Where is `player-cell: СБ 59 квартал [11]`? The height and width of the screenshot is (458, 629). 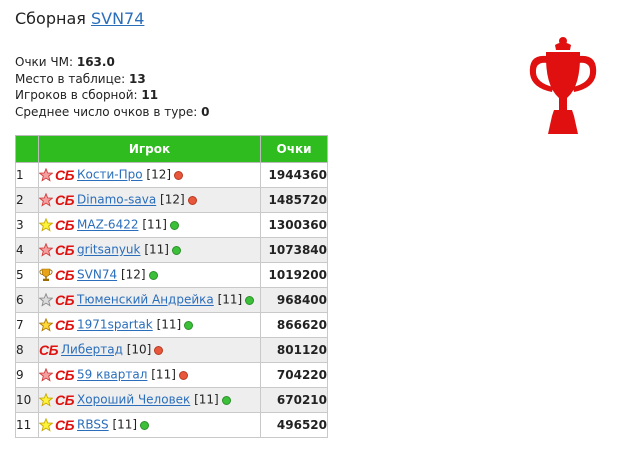 player-cell: СБ 59 квартал [11] is located at coordinates (149, 375).